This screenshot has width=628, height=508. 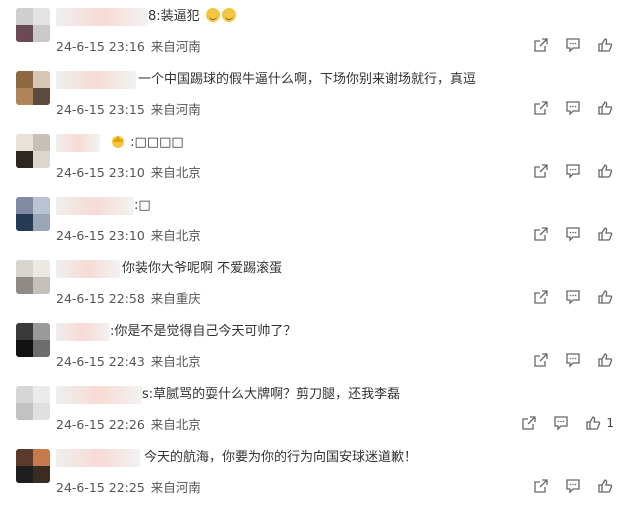 What do you see at coordinates (157, 142) in the screenshot?
I see `comment-body: :□□□□` at bounding box center [157, 142].